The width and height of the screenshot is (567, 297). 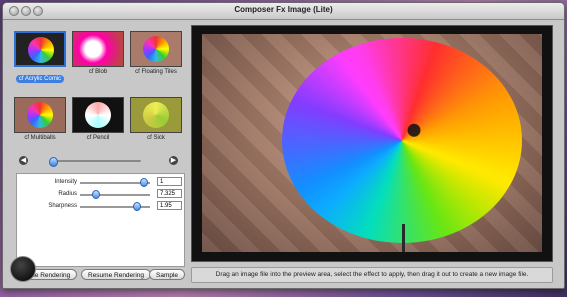 What do you see at coordinates (62, 206) in the screenshot?
I see `param-label: Sharpness` at bounding box center [62, 206].